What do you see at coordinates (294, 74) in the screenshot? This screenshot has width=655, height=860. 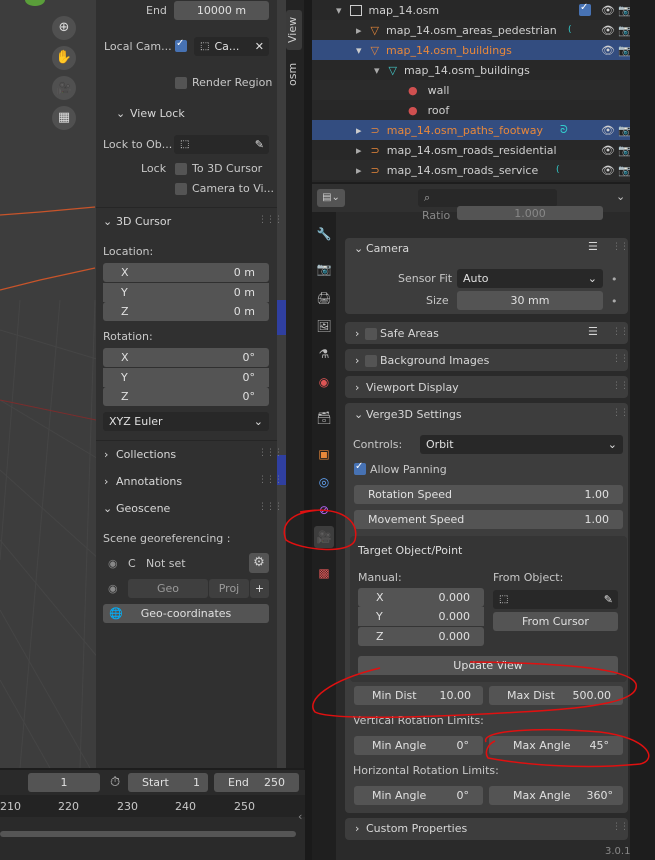 I see `tab-osm: osm` at bounding box center [294, 74].